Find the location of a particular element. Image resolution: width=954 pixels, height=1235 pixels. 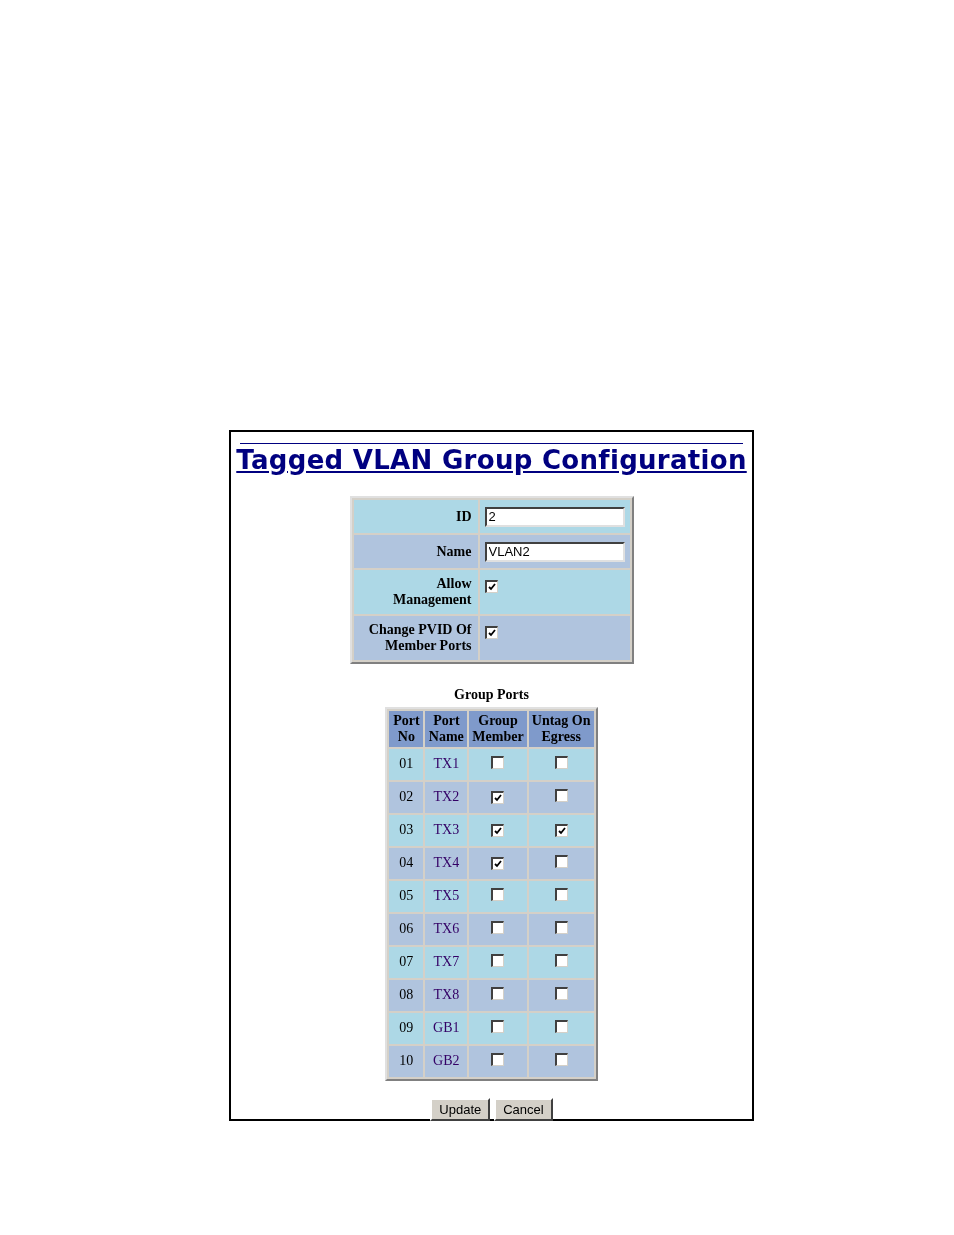

table-cell: 06 is located at coordinates (406, 929).